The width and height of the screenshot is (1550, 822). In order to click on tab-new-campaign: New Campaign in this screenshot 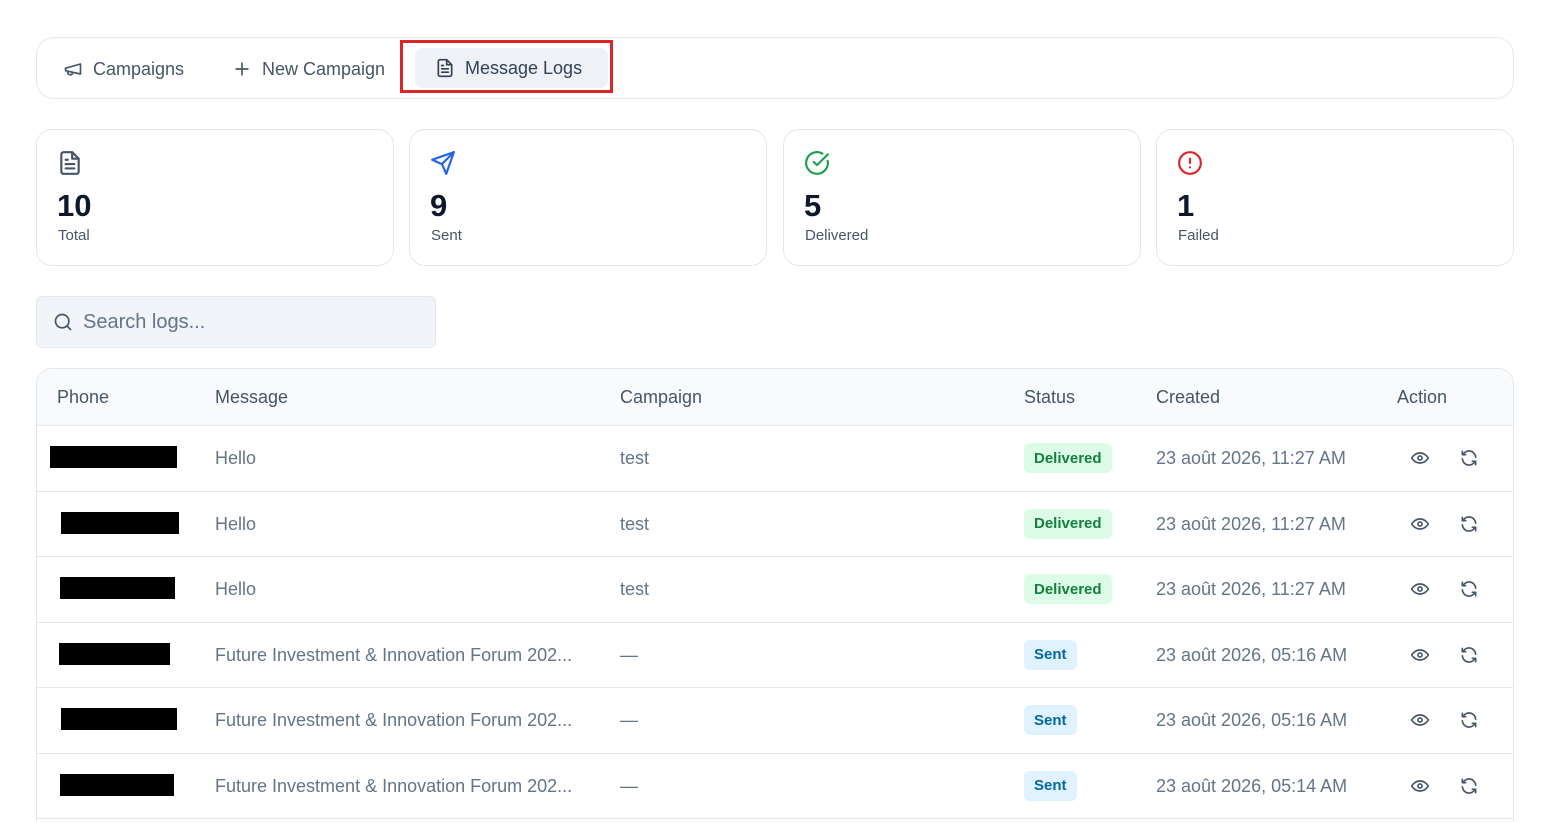, I will do `click(308, 69)`.